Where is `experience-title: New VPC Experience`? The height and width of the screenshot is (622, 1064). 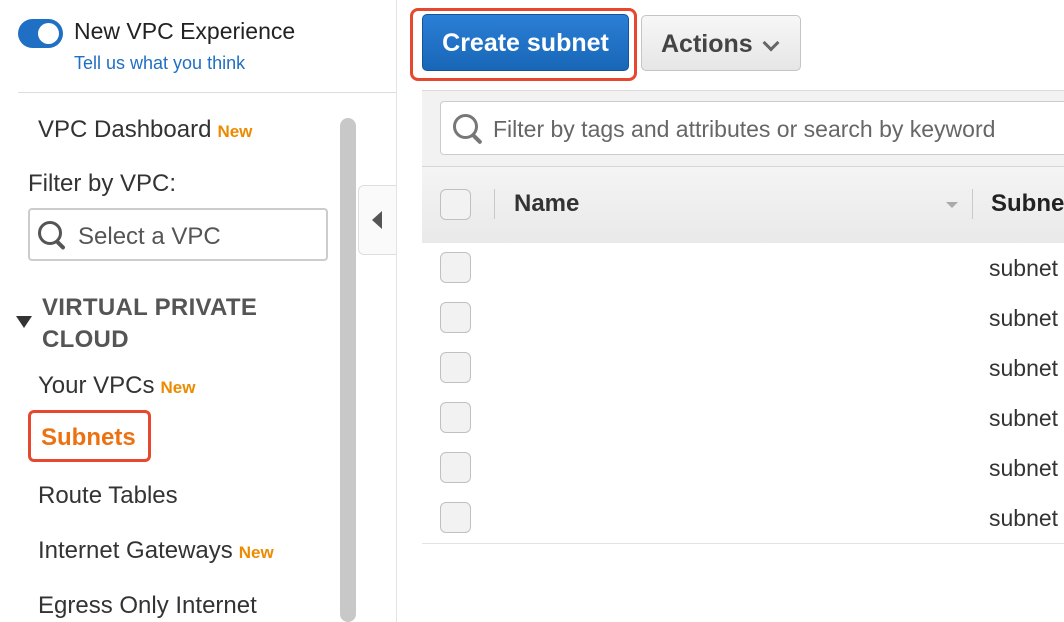
experience-title: New VPC Experience is located at coordinates (185, 31).